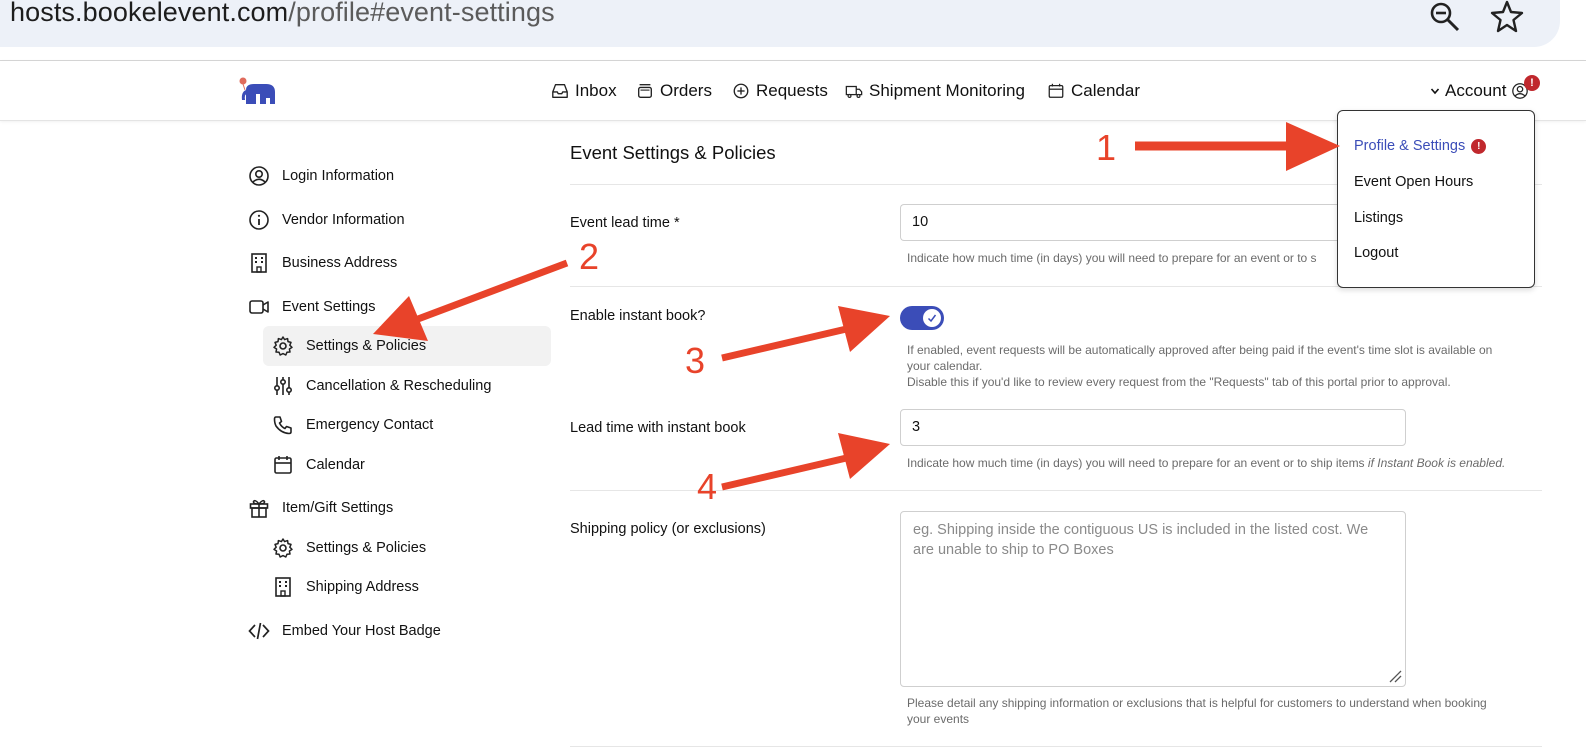  Describe the element at coordinates (1532, 83) in the screenshot. I see `account-alert-badge: !` at that location.